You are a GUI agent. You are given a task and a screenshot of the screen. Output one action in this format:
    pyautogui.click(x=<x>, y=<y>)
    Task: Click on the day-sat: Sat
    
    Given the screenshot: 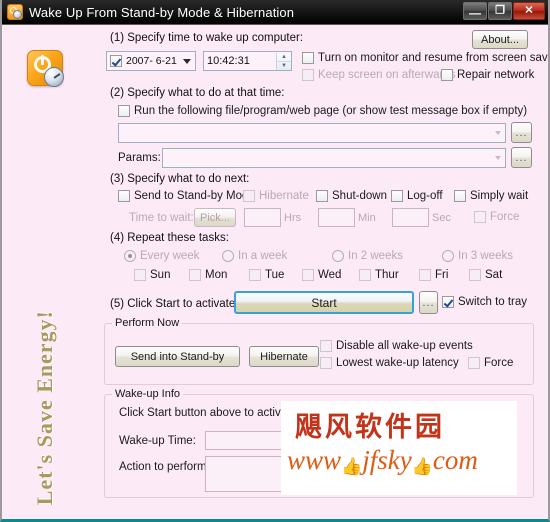 What is the action you would take?
    pyautogui.click(x=485, y=275)
    